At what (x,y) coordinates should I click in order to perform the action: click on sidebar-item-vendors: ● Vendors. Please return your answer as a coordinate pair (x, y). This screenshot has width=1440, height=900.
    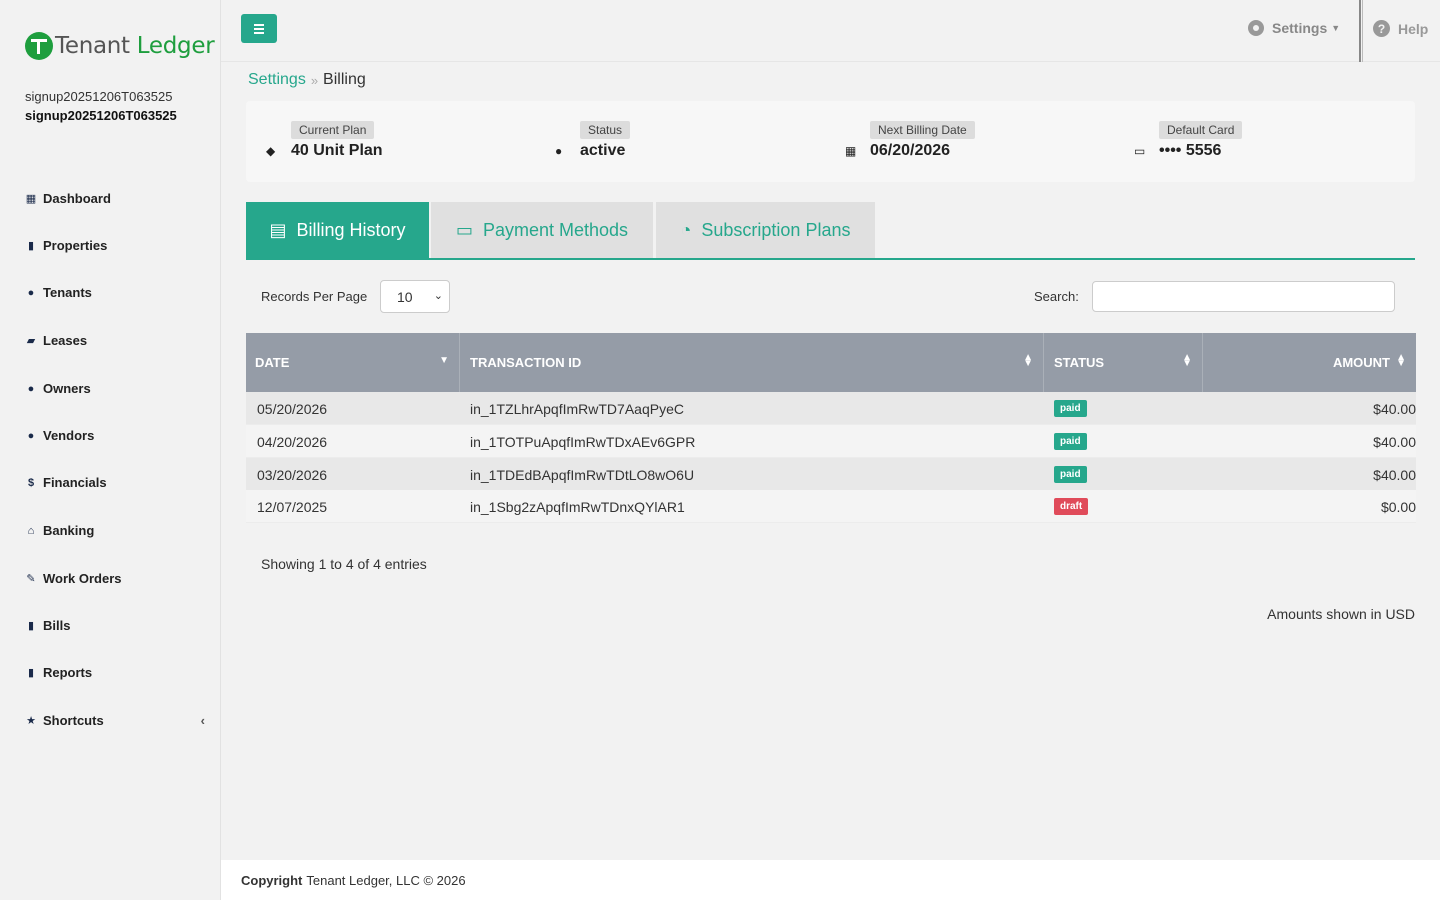
    Looking at the image, I should click on (115, 435).